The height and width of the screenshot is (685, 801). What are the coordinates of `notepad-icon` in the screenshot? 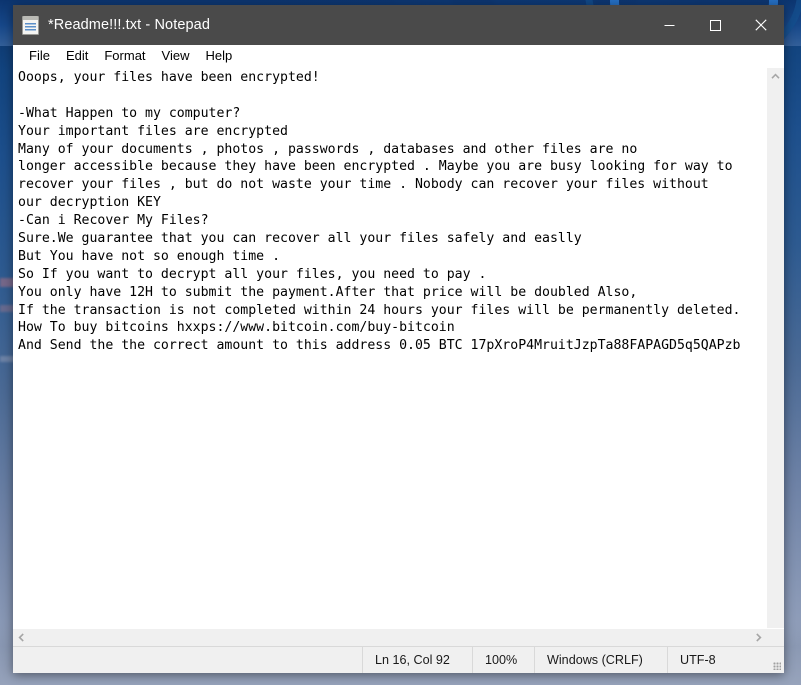 It's located at (30, 25).